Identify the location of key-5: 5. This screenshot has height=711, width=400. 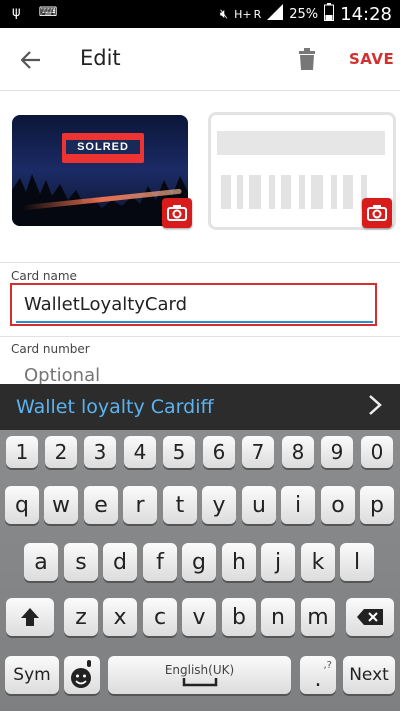
(179, 452).